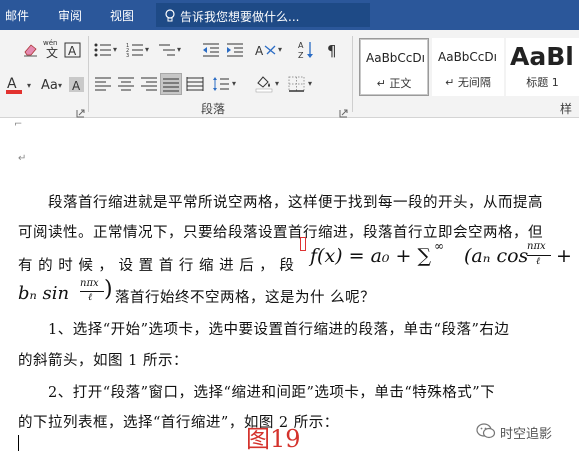 This screenshot has height=457, width=579. I want to click on styles-group-label: 样, so click(566, 109).